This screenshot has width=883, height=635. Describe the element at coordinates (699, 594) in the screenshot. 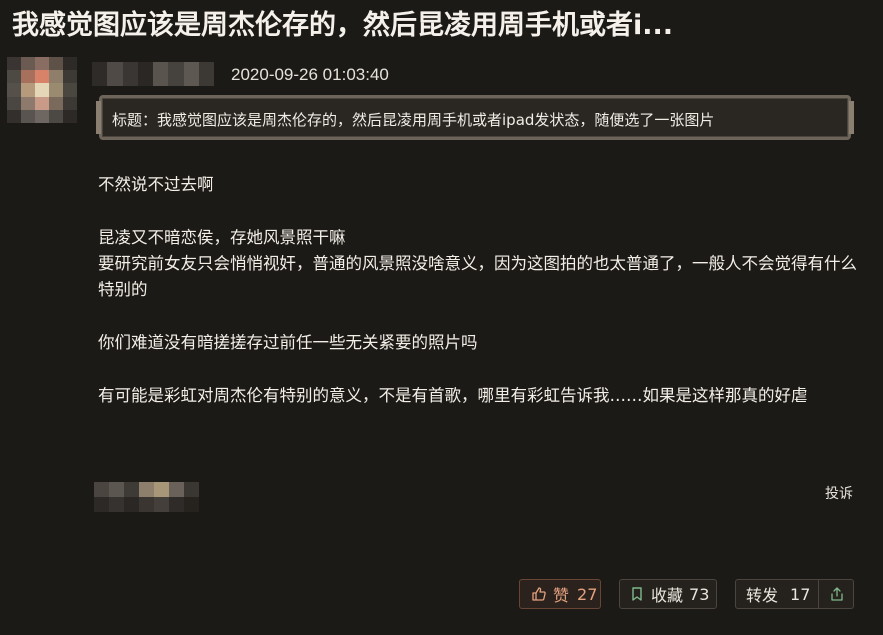

I see `favorite-count: 73` at that location.